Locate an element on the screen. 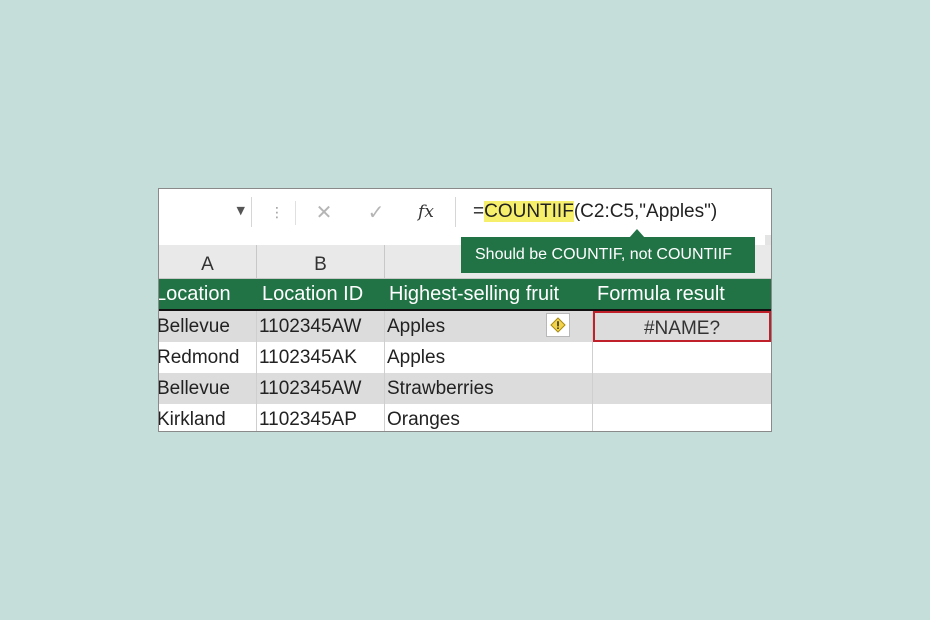 The width and height of the screenshot is (930, 620). cell-formula-result: #NAME? is located at coordinates (682, 326).